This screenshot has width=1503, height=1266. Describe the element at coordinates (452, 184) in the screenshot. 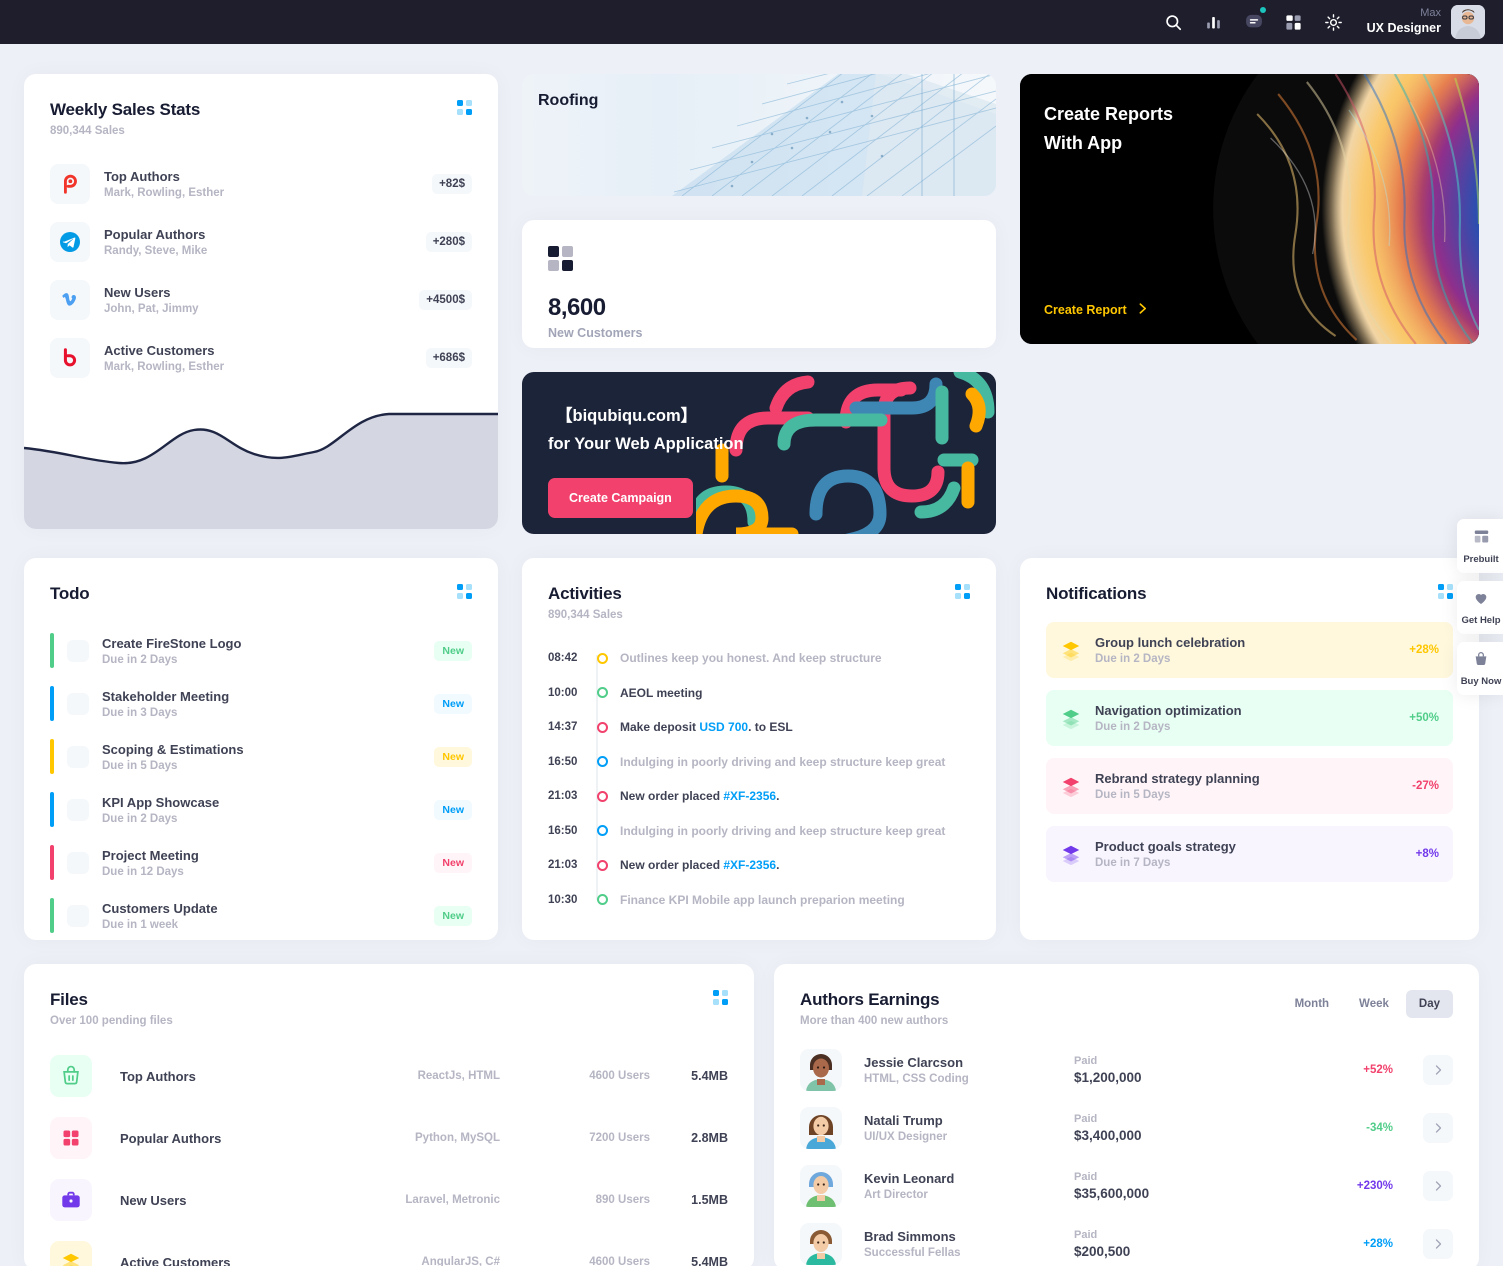

I see `list-item-amount: +82$` at that location.